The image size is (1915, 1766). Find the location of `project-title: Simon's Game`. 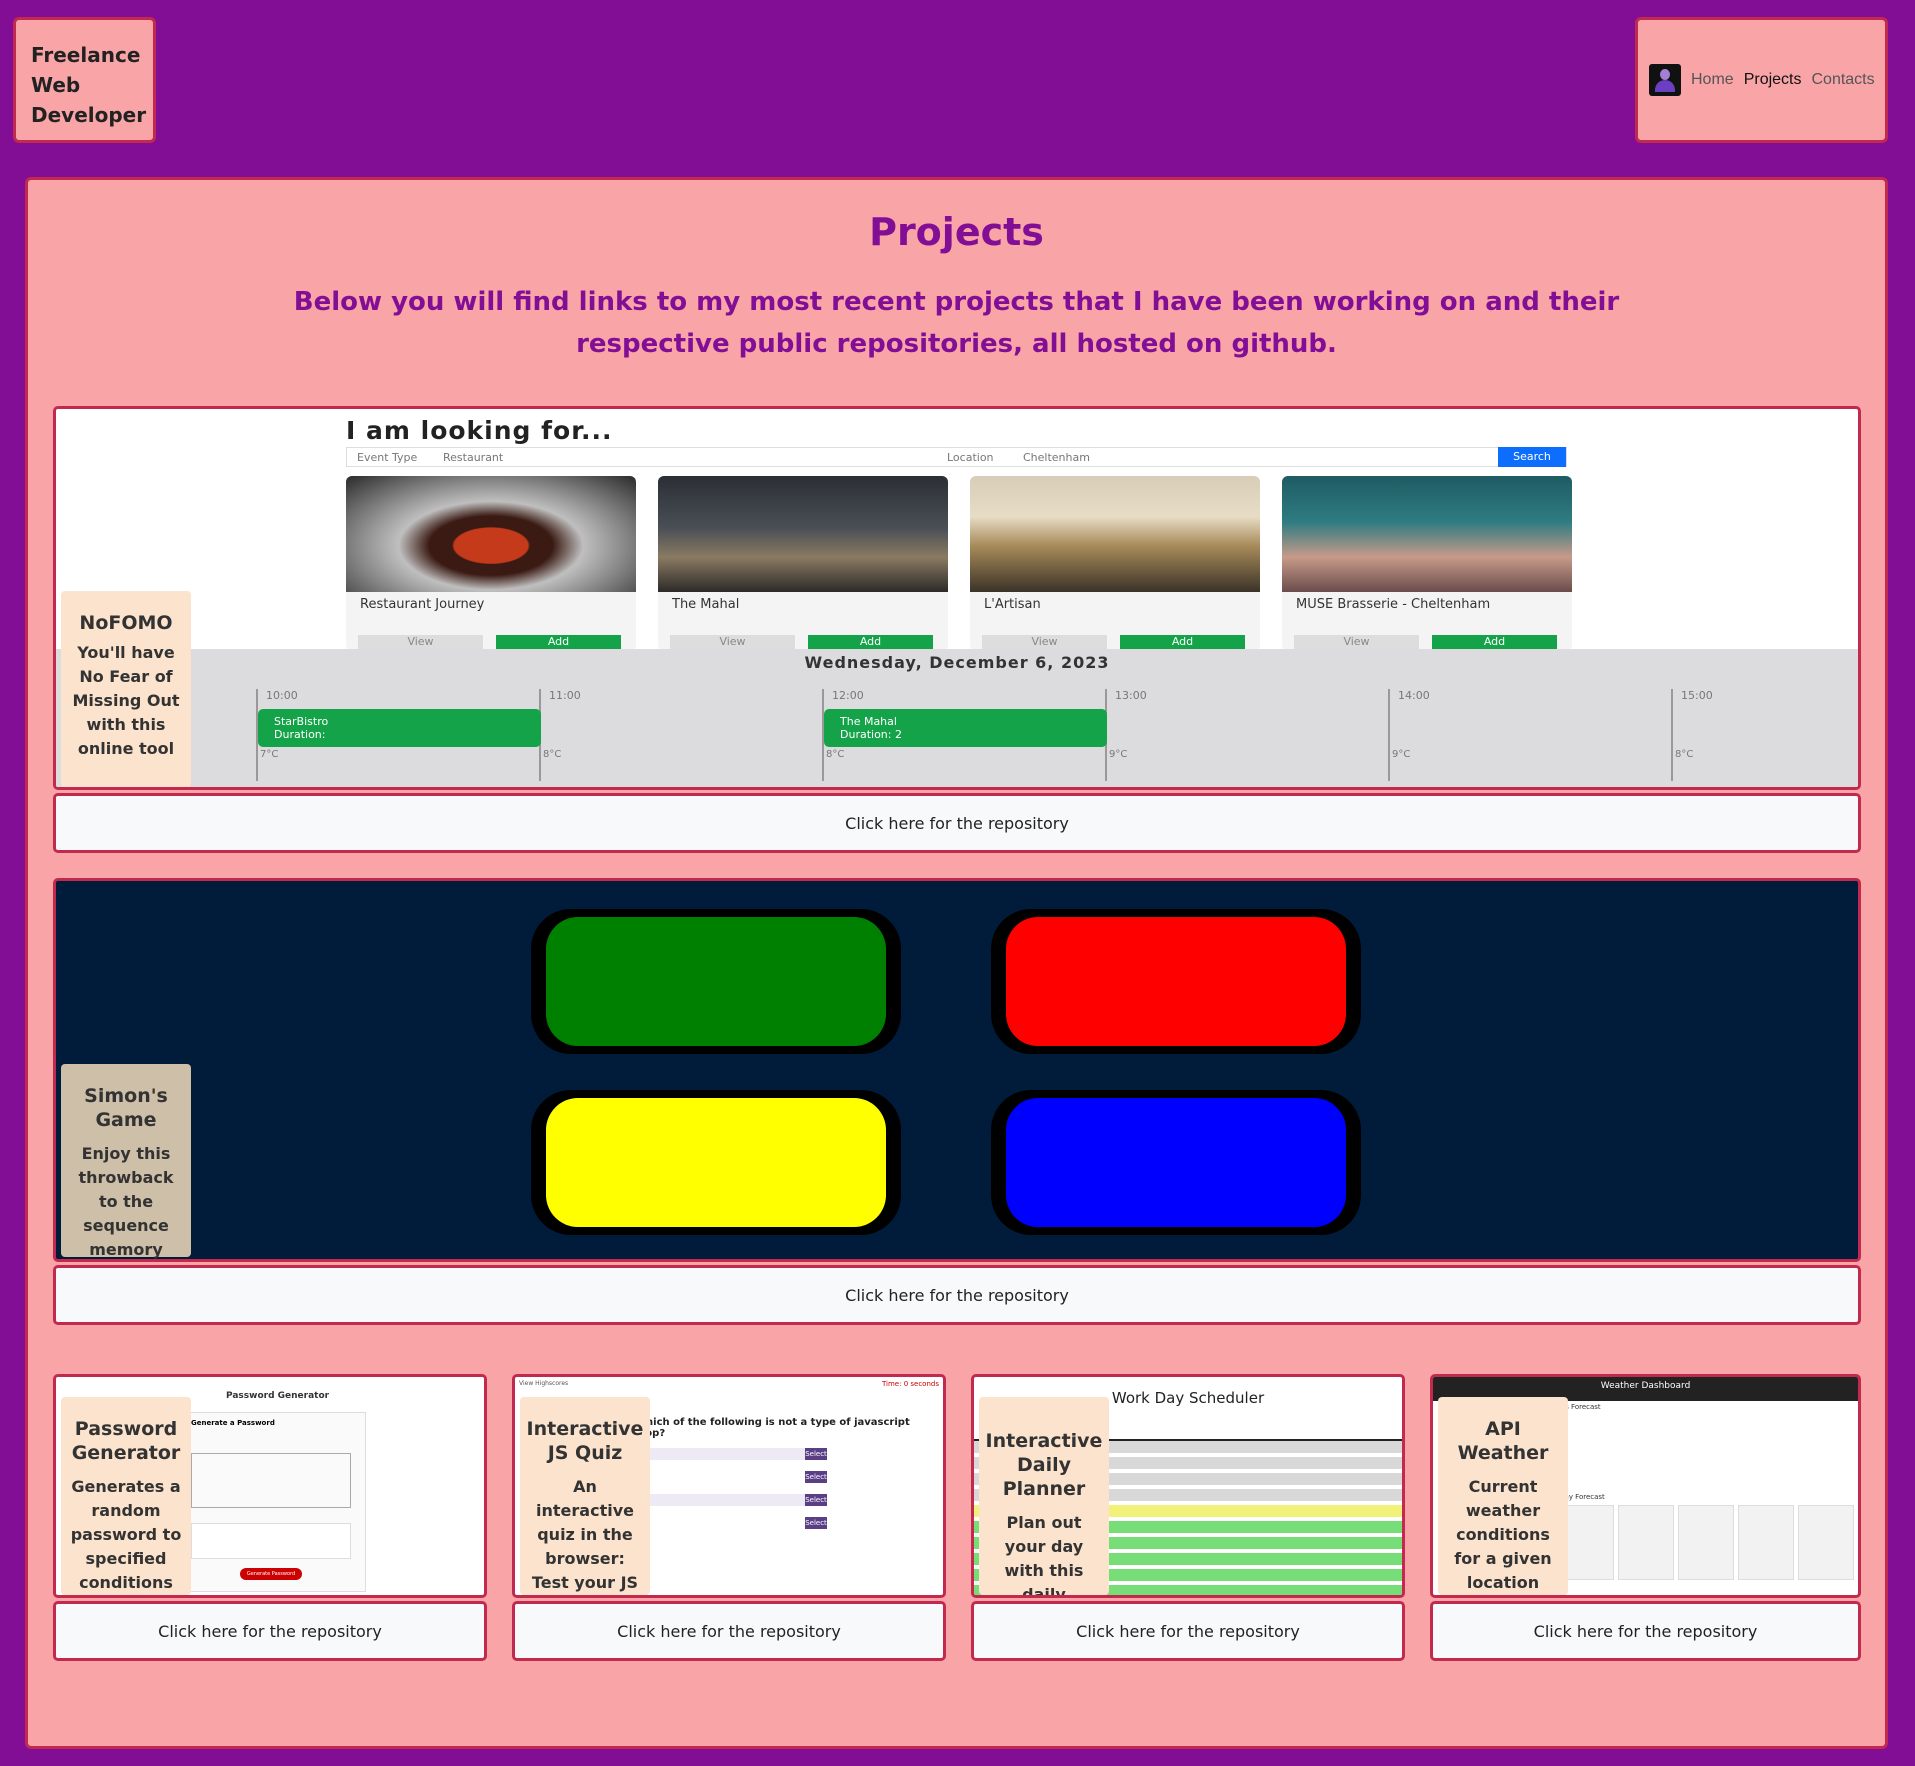

project-title: Simon's Game is located at coordinates (126, 1108).